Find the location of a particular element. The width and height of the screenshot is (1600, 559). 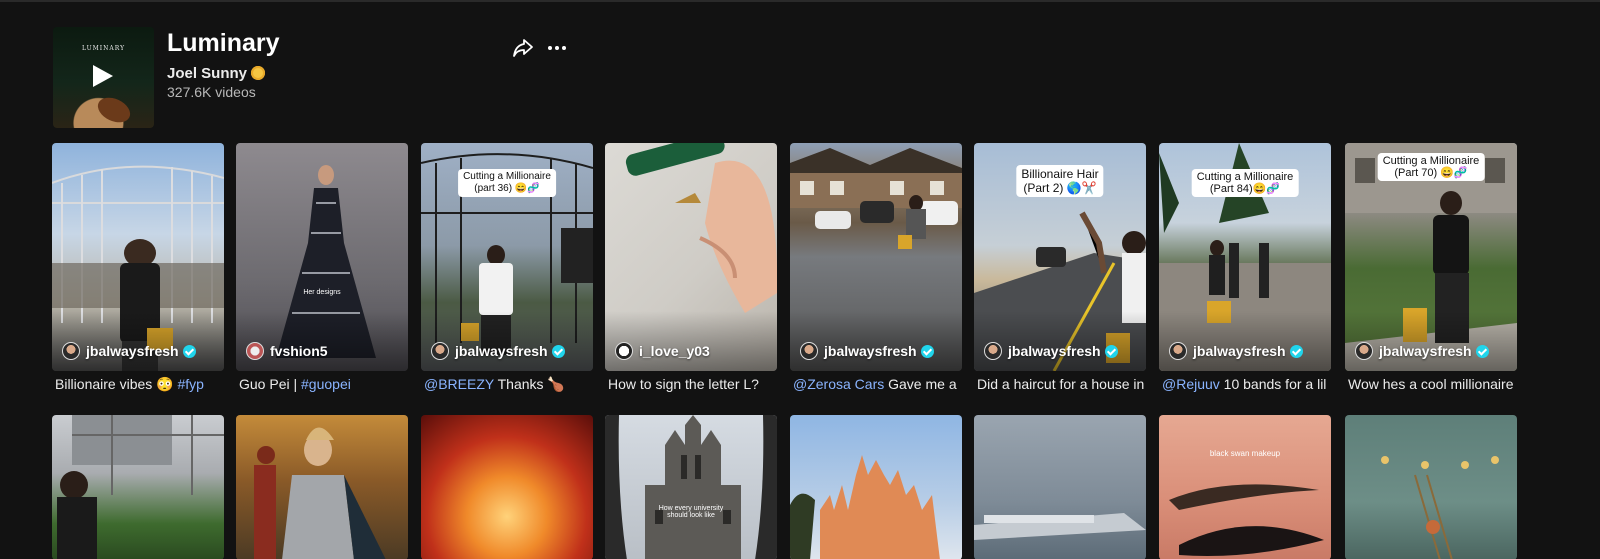

video-caption: @BREEZY Thanks 🍗 is located at coordinates (510, 384).